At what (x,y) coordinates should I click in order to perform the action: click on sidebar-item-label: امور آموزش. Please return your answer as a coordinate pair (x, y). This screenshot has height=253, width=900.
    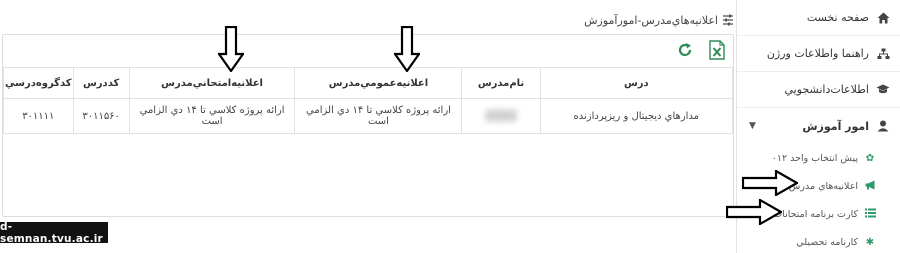
    Looking at the image, I should click on (835, 126).